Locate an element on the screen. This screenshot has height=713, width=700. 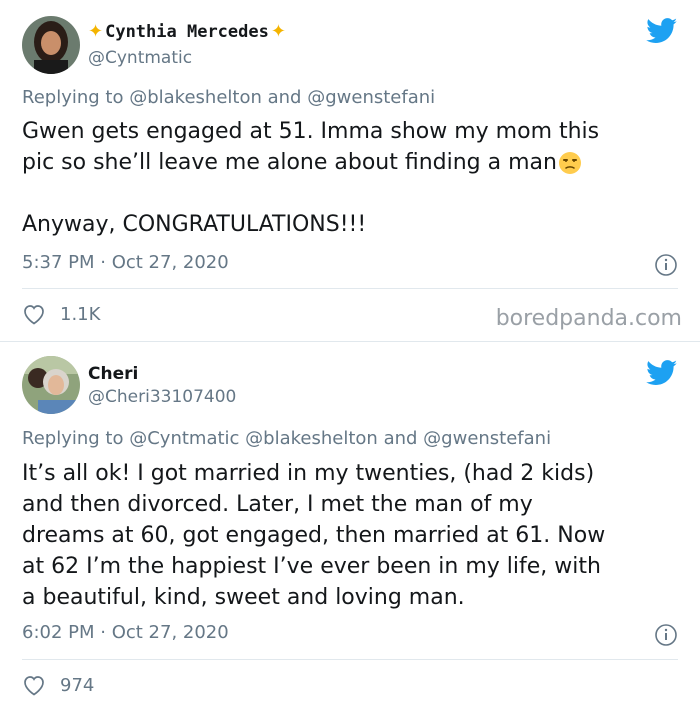
like-action: 974 is located at coordinates (58, 685).